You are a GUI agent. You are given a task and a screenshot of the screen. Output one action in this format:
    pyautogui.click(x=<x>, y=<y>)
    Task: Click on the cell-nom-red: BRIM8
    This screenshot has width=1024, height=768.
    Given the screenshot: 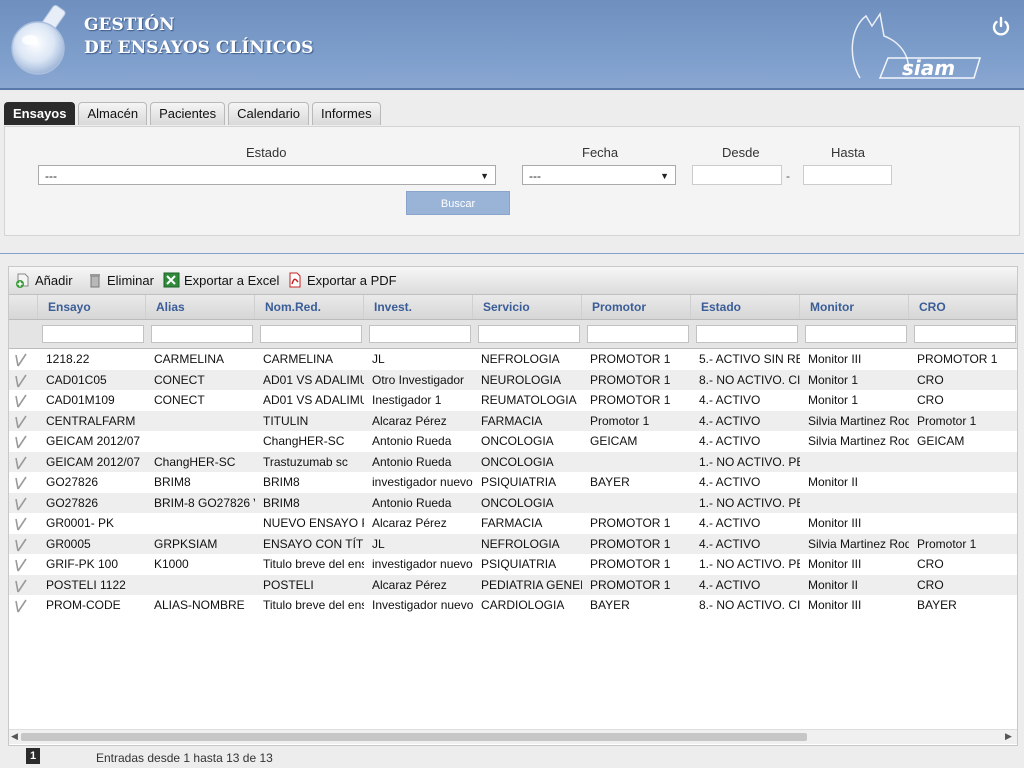 What is the action you would take?
    pyautogui.click(x=281, y=482)
    